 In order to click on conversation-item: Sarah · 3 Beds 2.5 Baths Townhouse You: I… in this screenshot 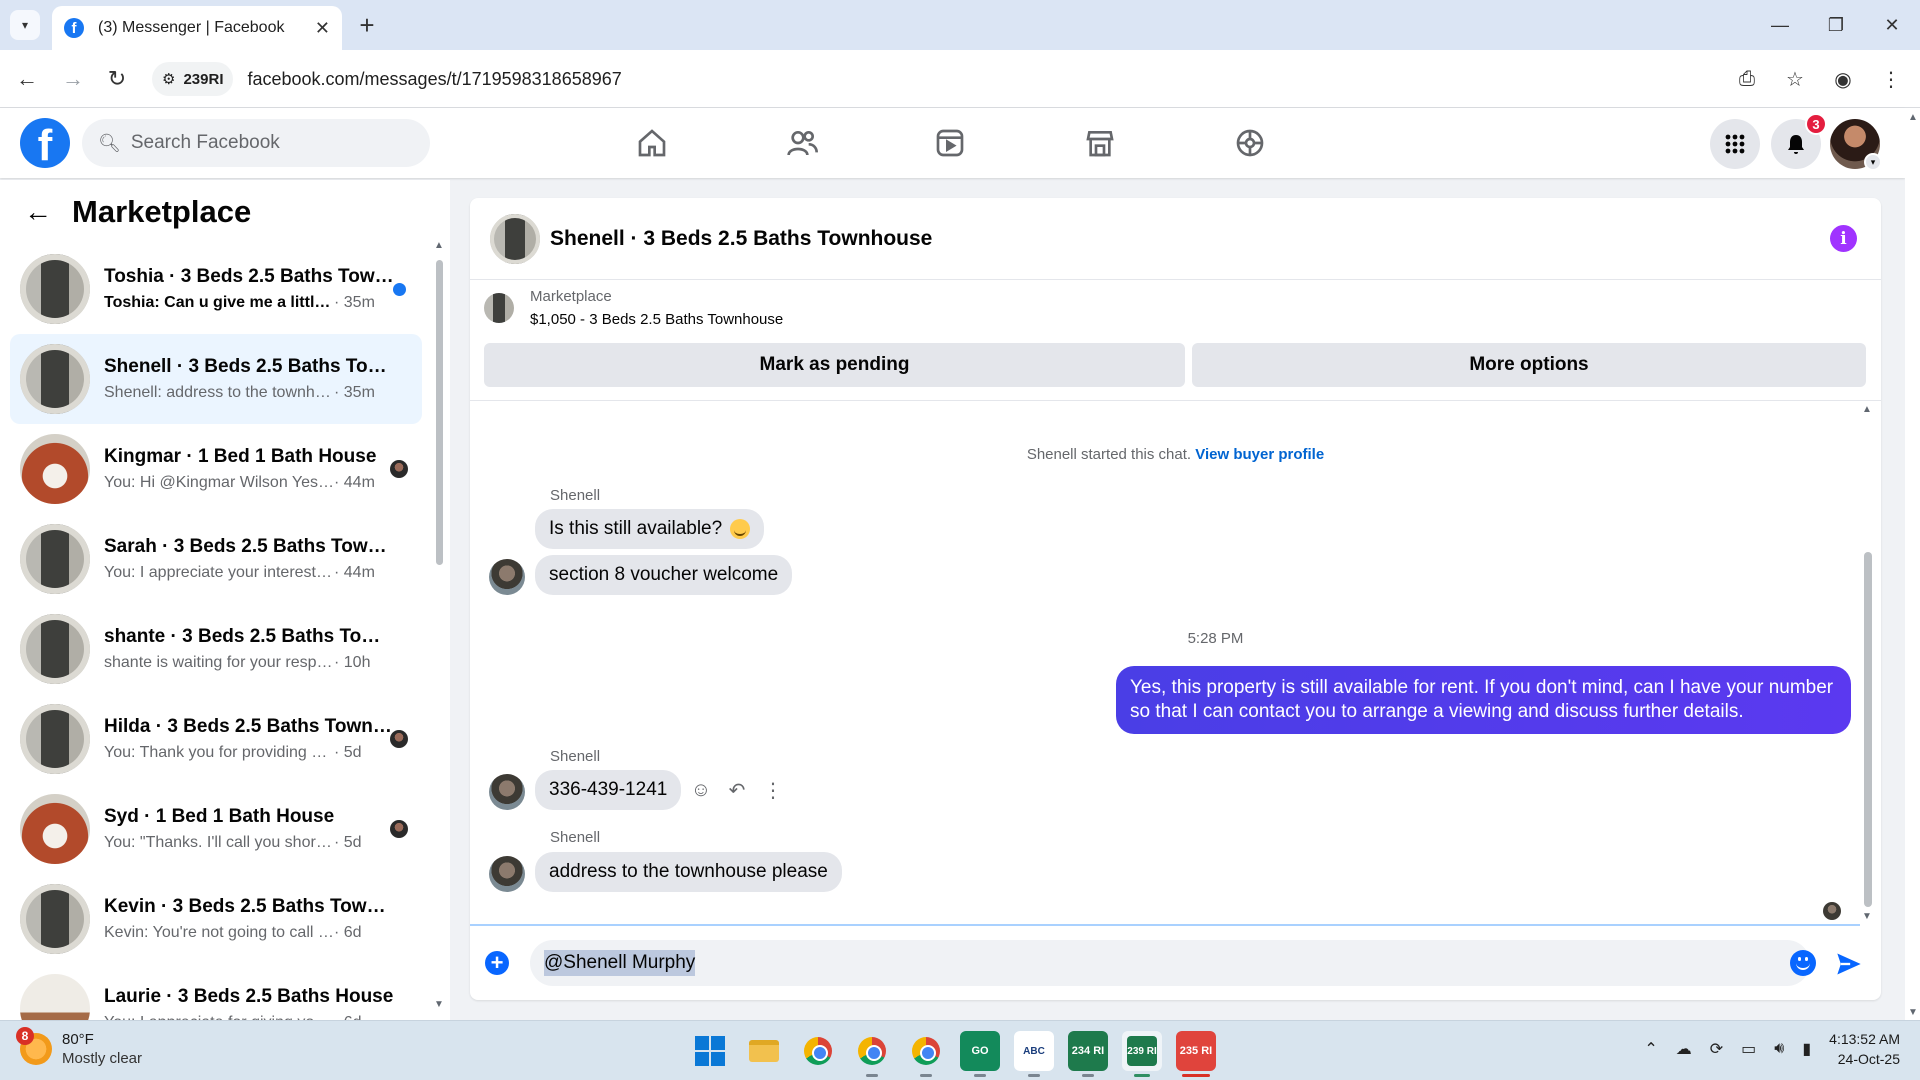, I will do `click(216, 559)`.